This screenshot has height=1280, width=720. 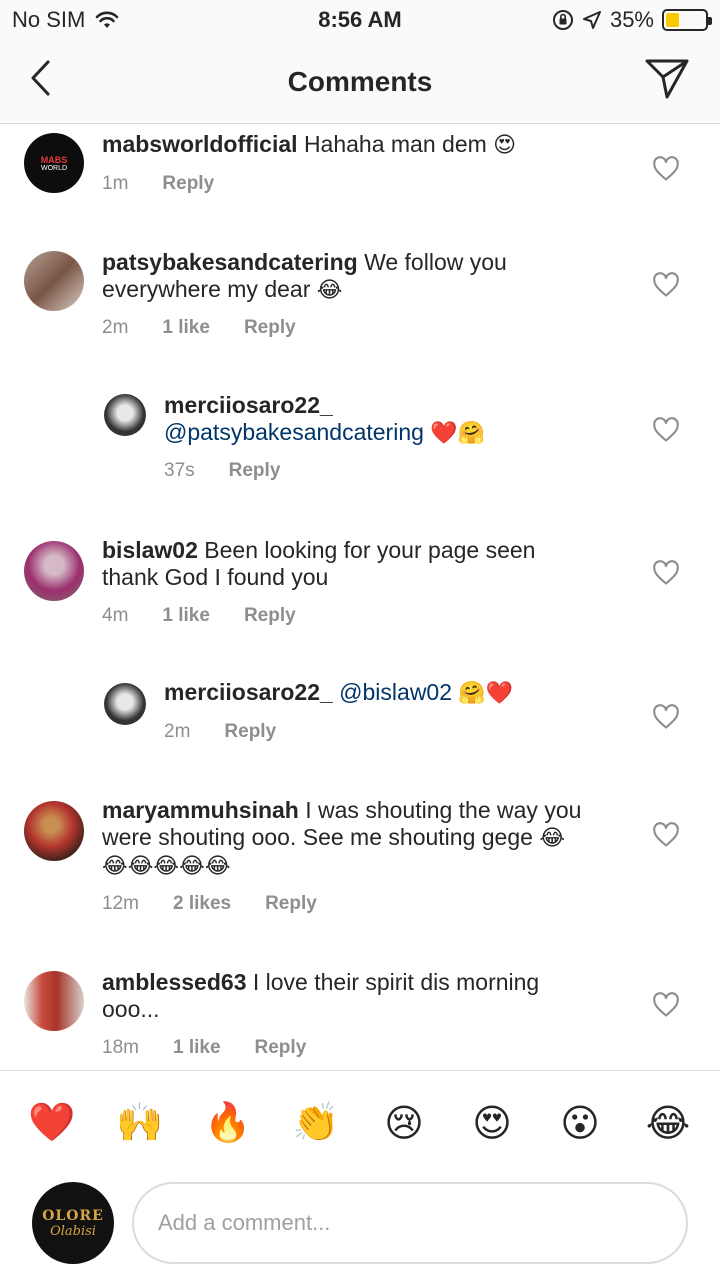 What do you see at coordinates (228, 1123) in the screenshot?
I see `reaction-fire: 🔥` at bounding box center [228, 1123].